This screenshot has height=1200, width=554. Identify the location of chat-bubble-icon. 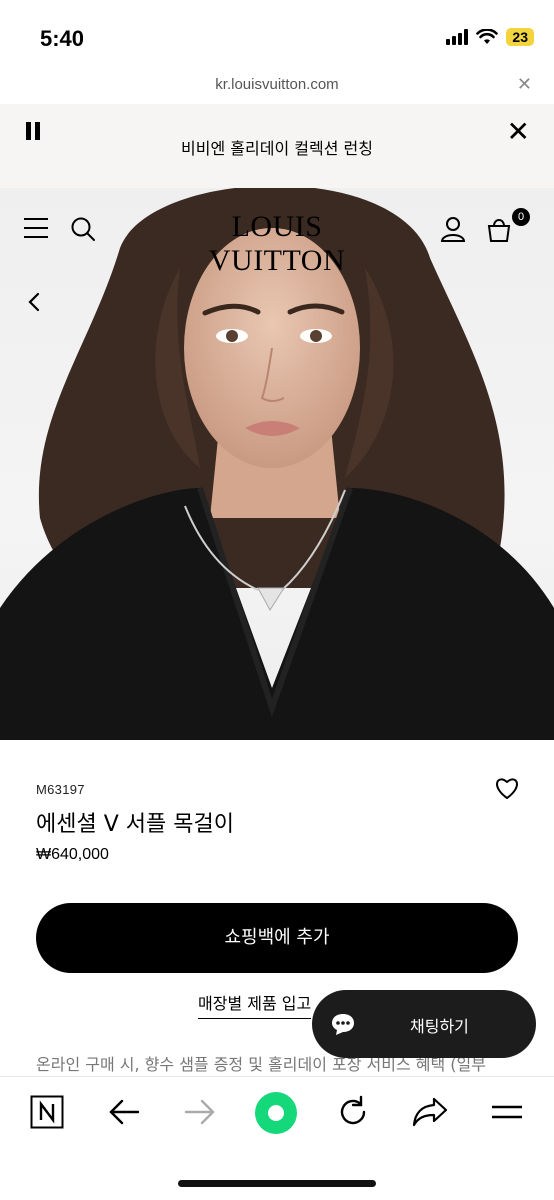
(343, 1024).